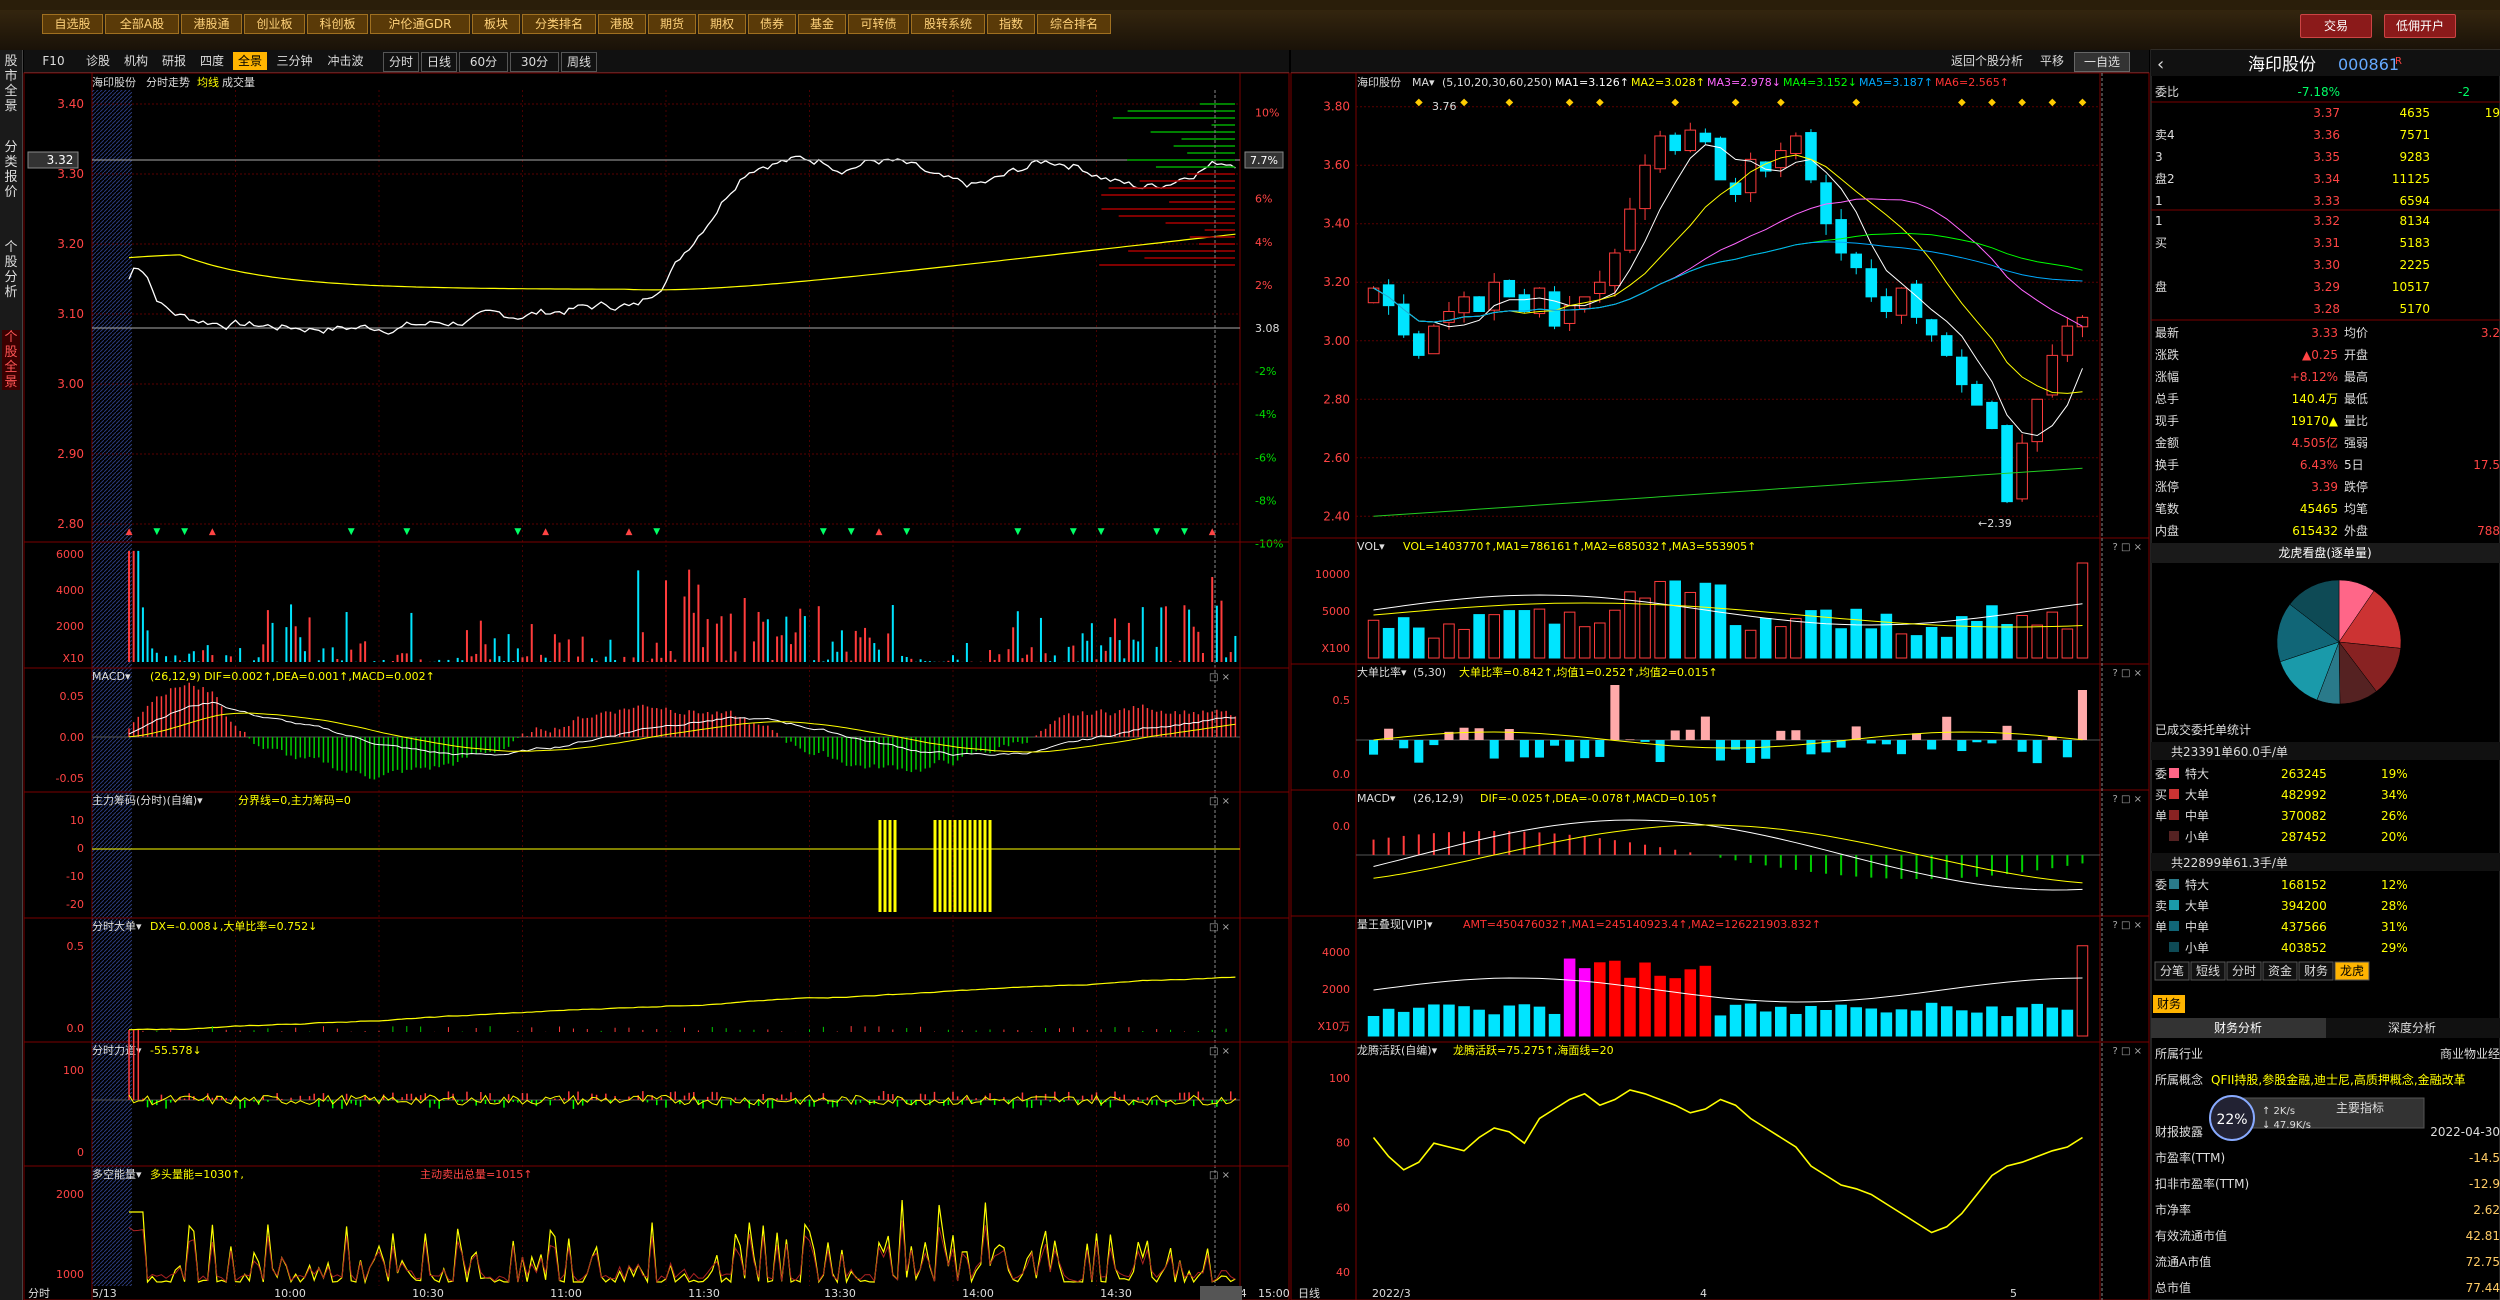 The image size is (2500, 1300). What do you see at coordinates (2356, 421) in the screenshot?
I see `stat-label2-4: 量比` at bounding box center [2356, 421].